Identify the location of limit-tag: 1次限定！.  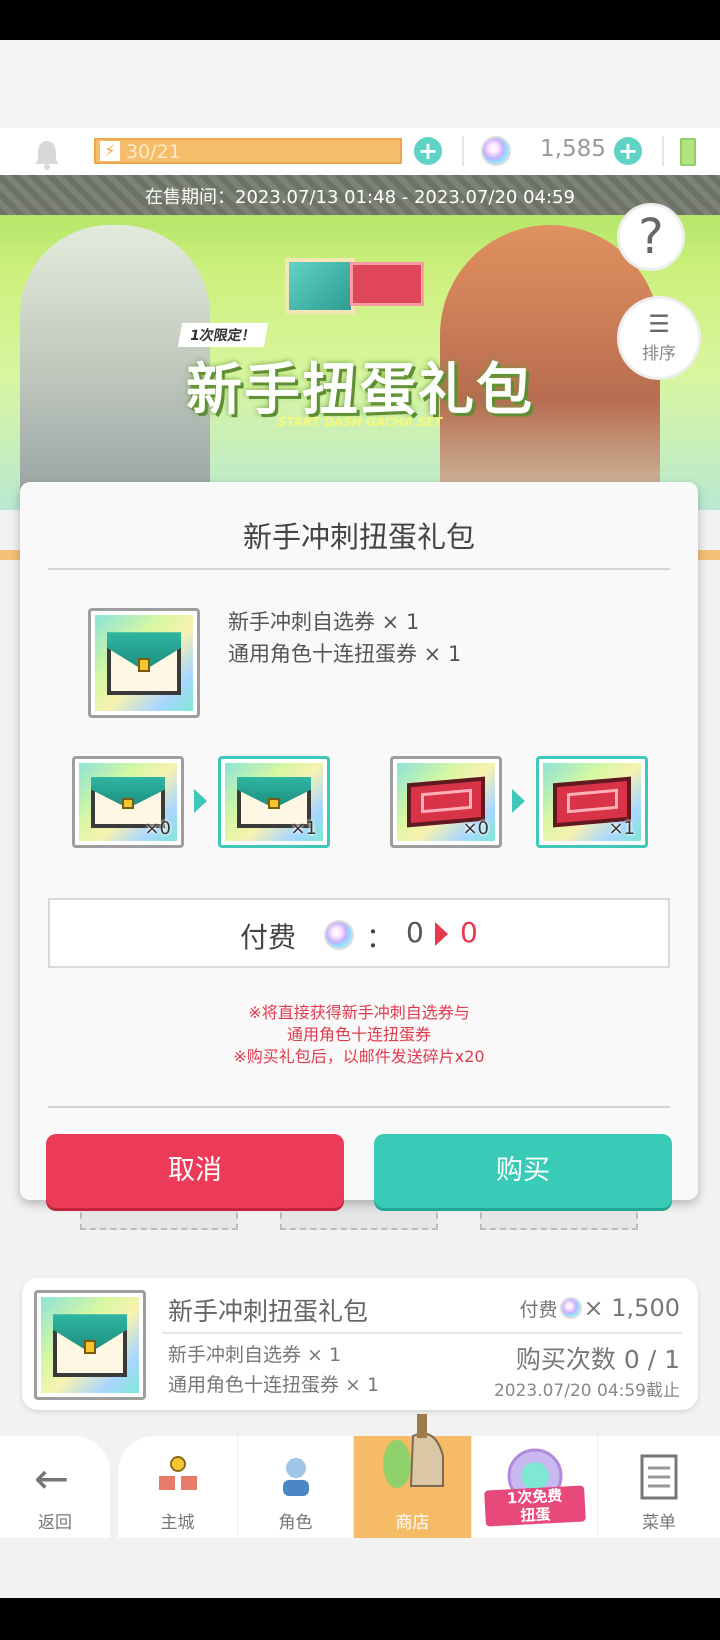
(222, 335).